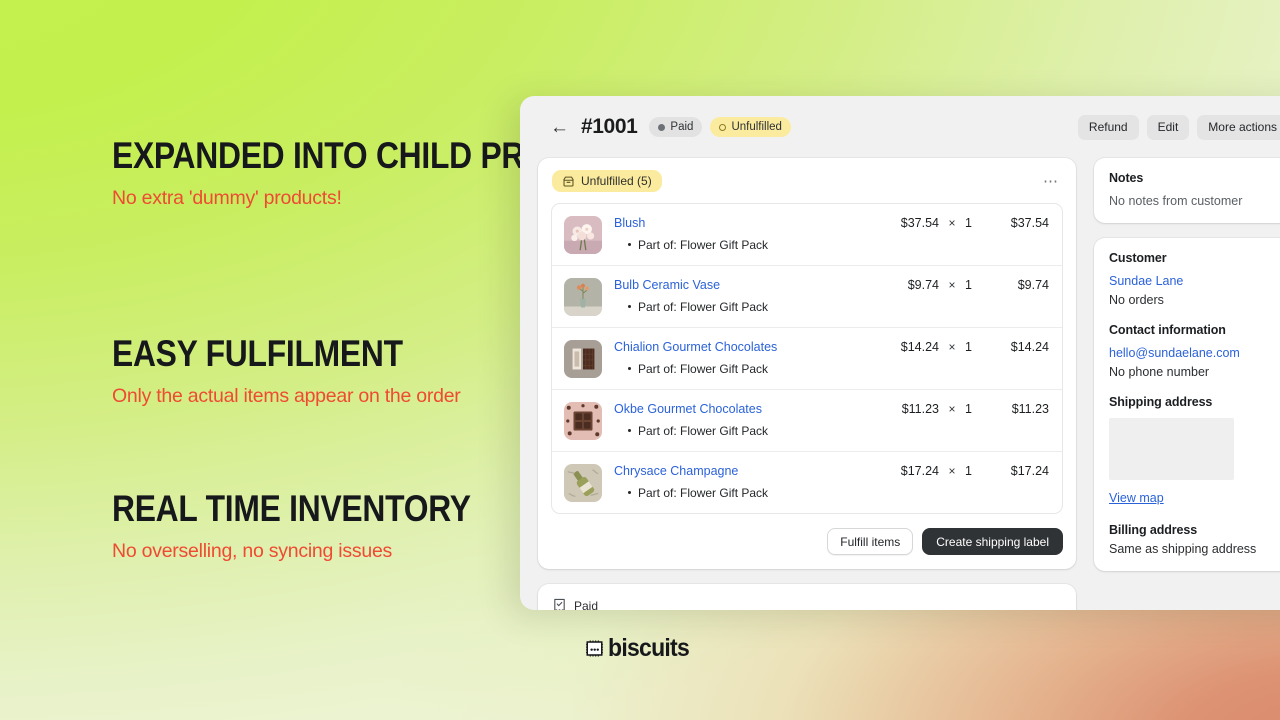  Describe the element at coordinates (923, 285) in the screenshot. I see `unit-price: $9.74` at that location.